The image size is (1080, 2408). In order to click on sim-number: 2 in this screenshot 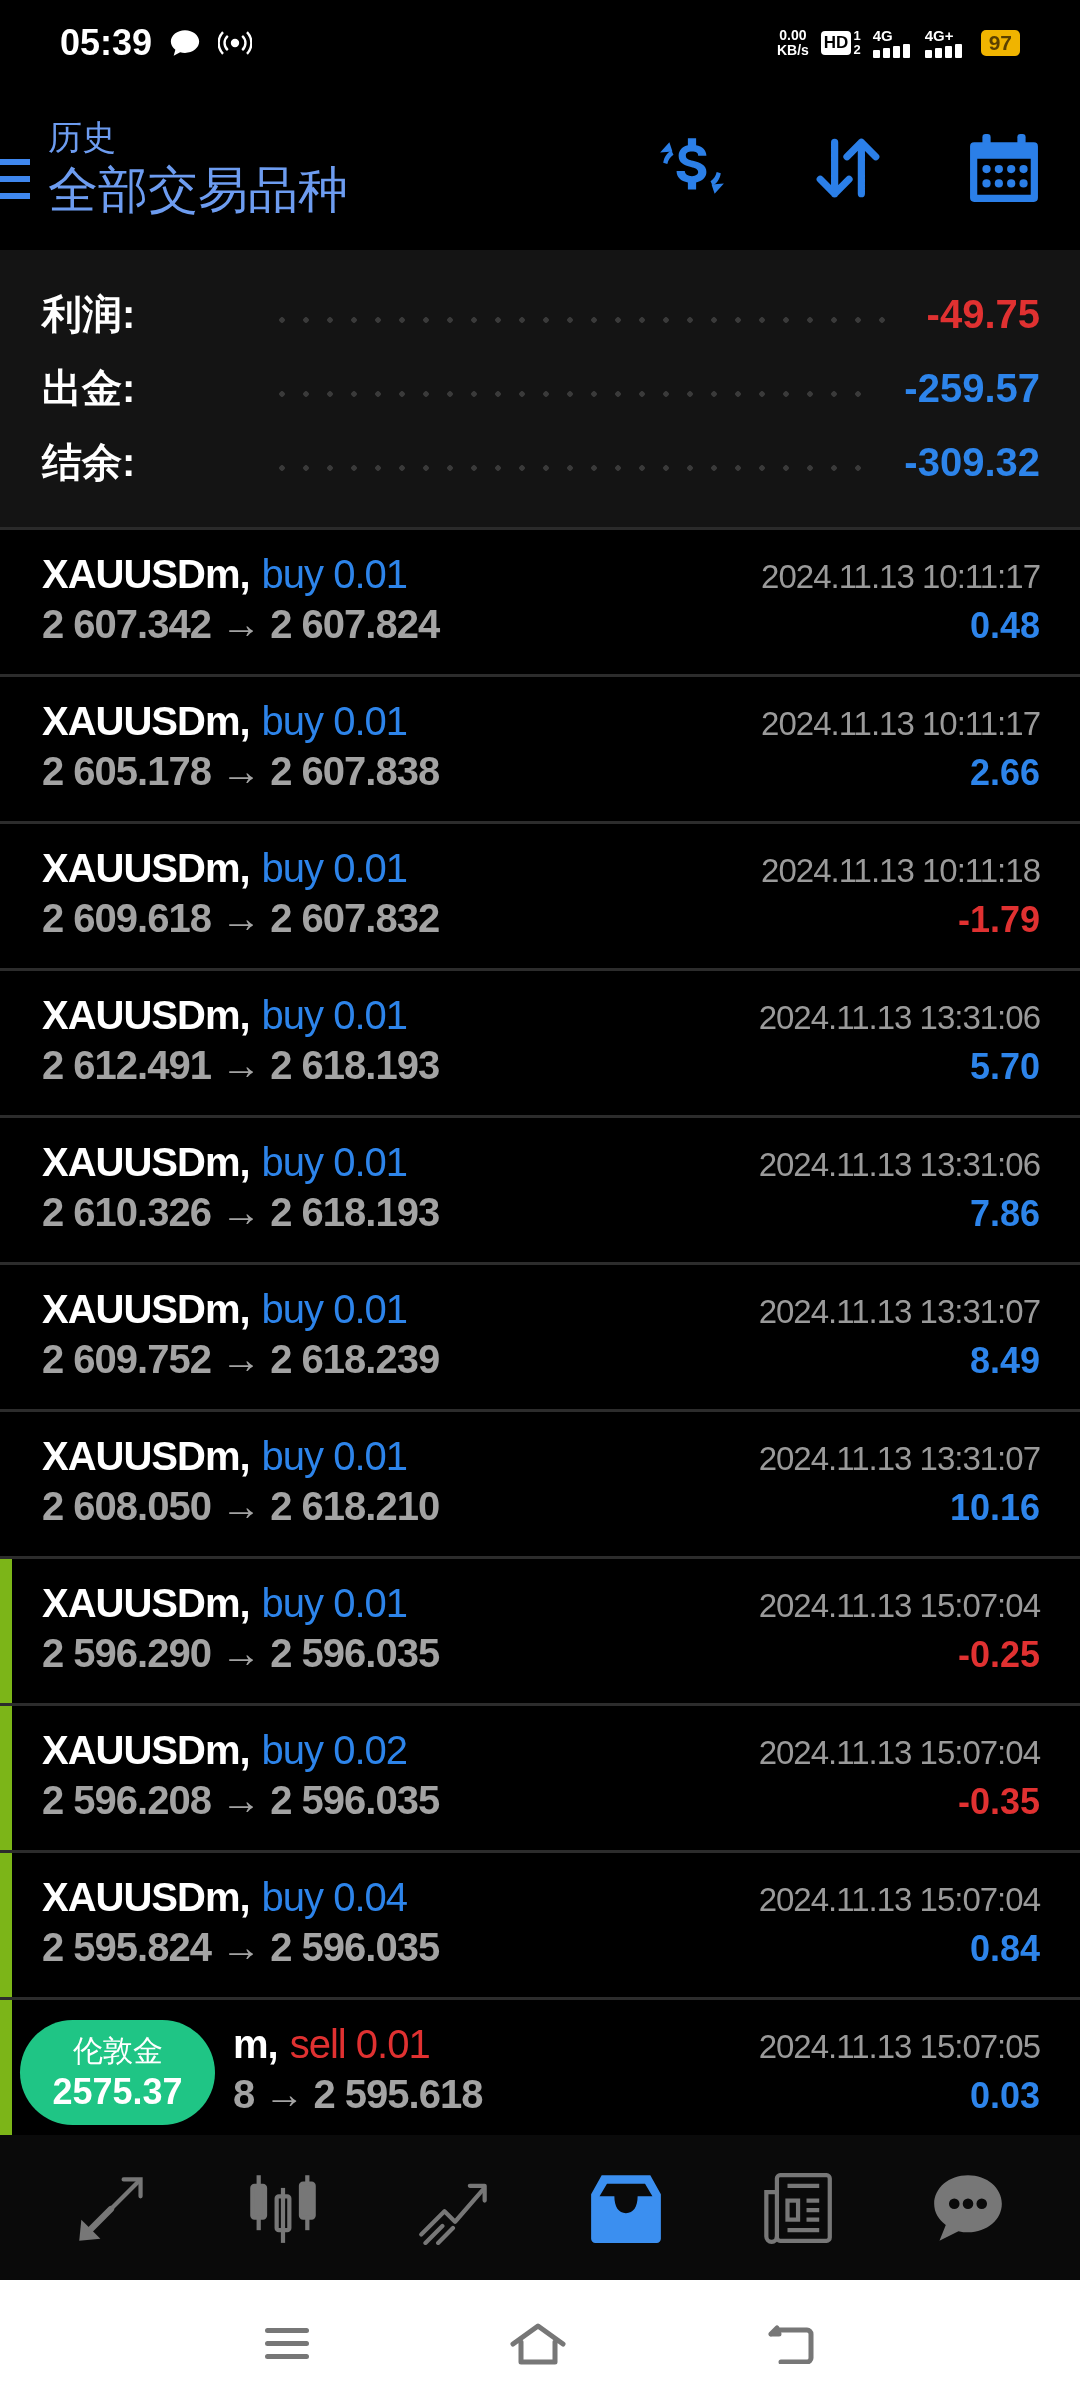, I will do `click(857, 49)`.